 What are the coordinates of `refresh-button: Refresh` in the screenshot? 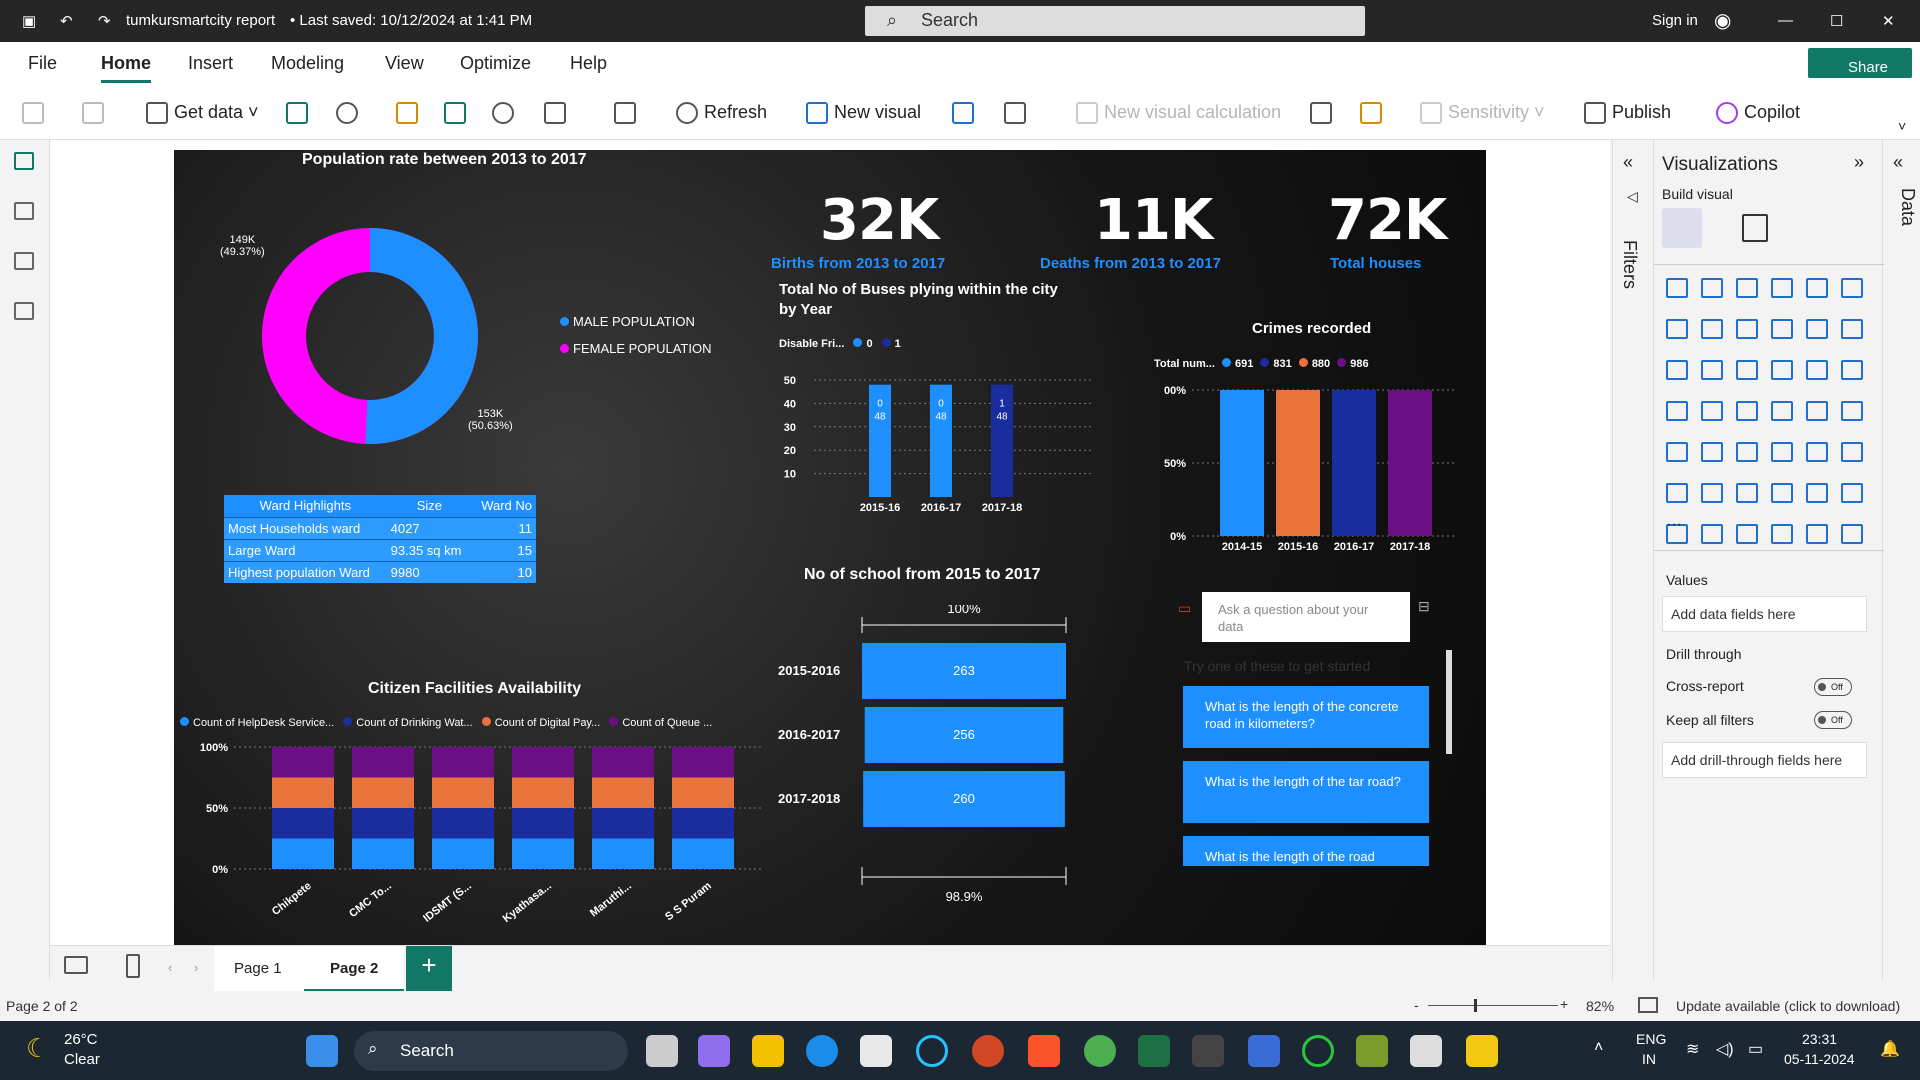 It's located at (721, 113).